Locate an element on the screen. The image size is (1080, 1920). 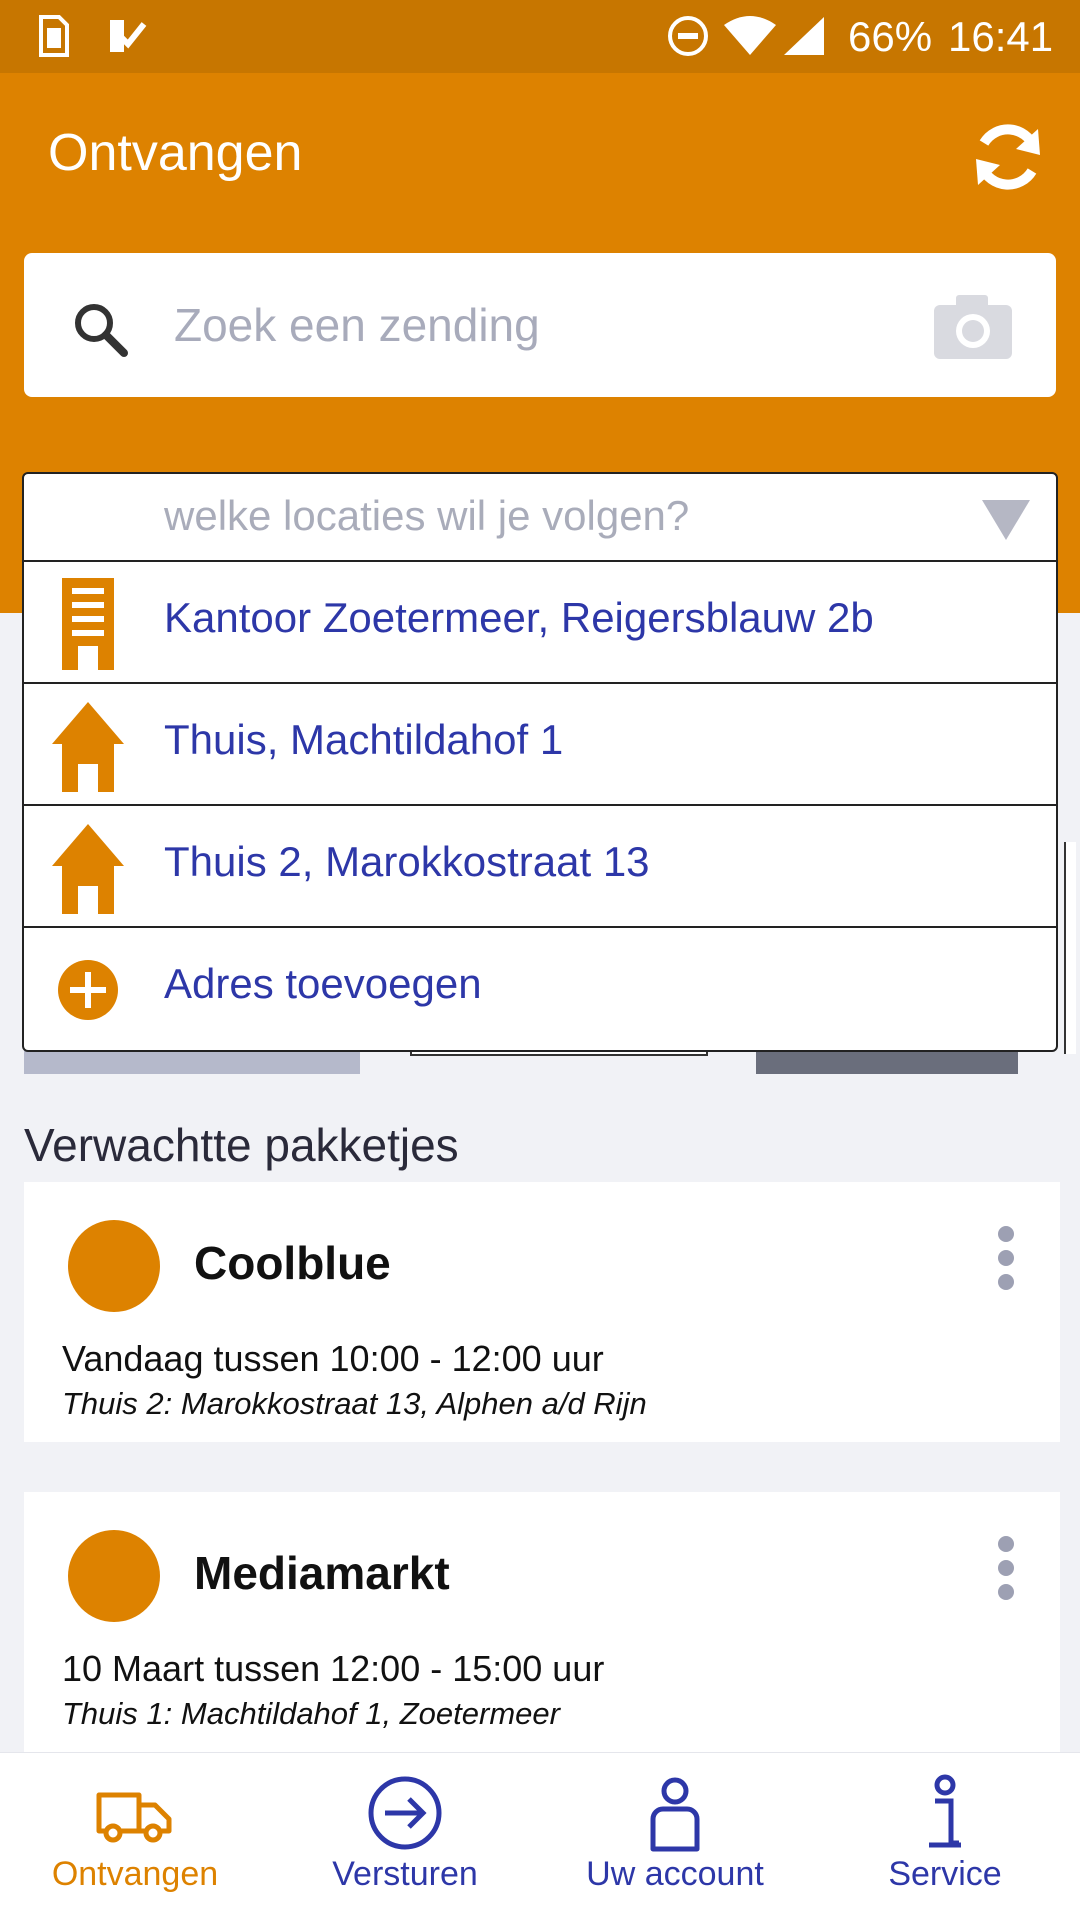
check-icon is located at coordinates (127, 36).